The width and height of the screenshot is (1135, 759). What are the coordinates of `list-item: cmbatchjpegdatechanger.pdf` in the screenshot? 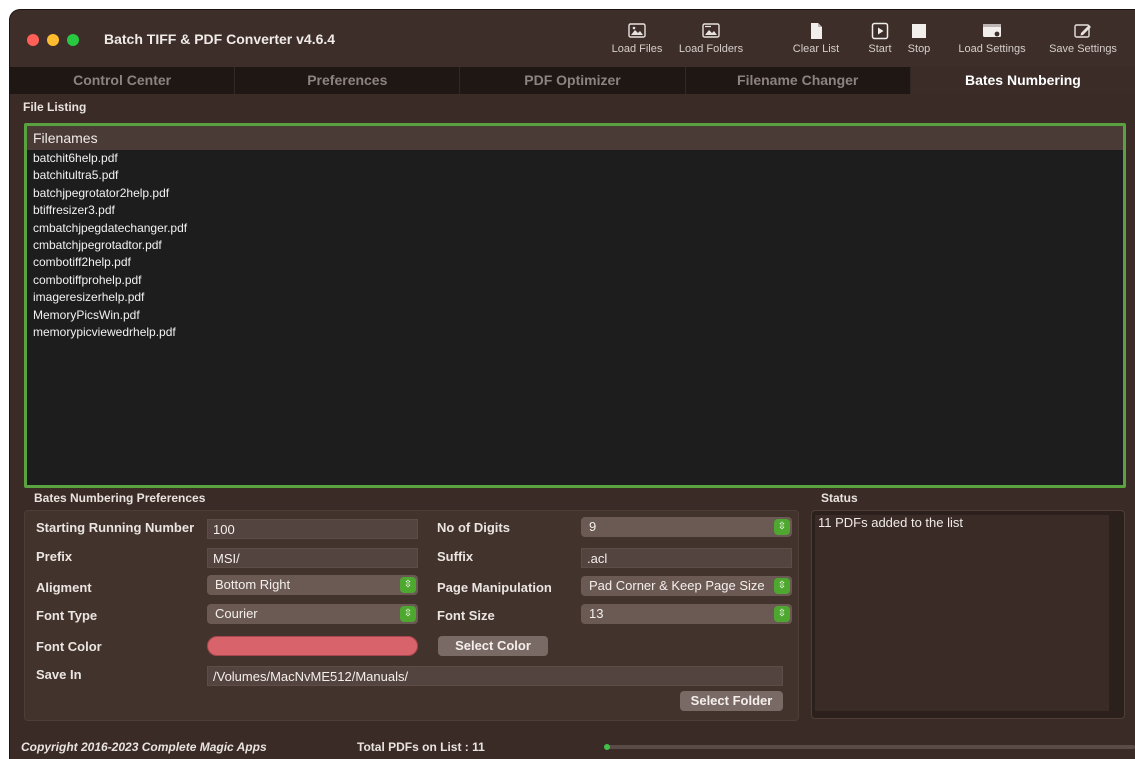 It's located at (575, 228).